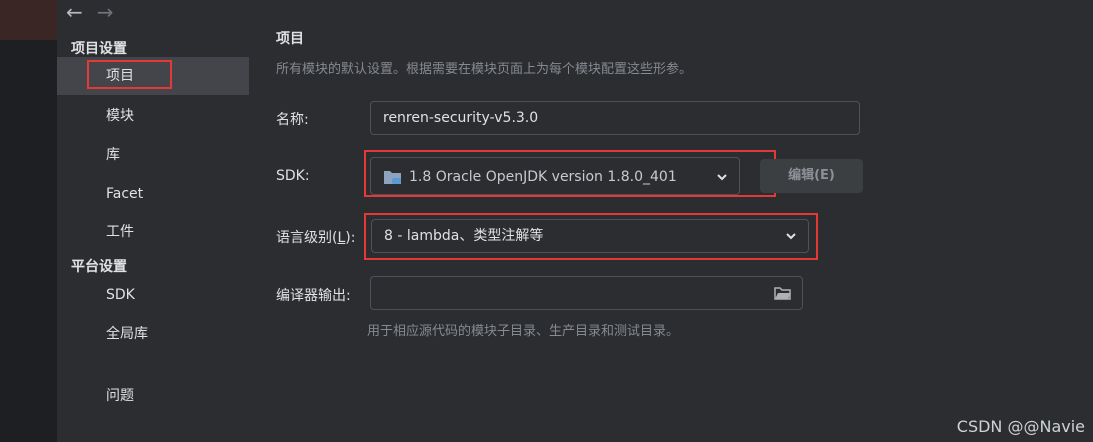  What do you see at coordinates (99, 49) in the screenshot?
I see `project-settings-header: 项目设置` at bounding box center [99, 49].